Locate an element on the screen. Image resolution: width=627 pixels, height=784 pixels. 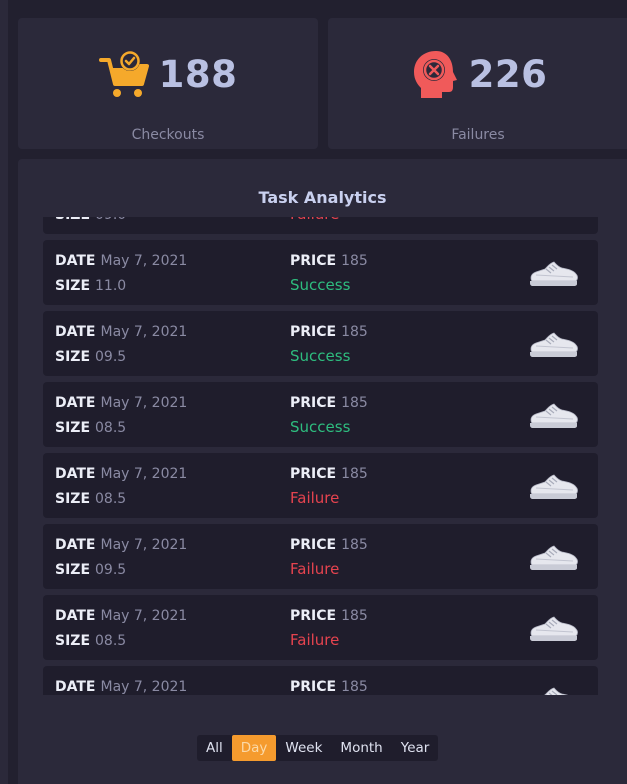
size-value: 11.0 is located at coordinates (111, 286).